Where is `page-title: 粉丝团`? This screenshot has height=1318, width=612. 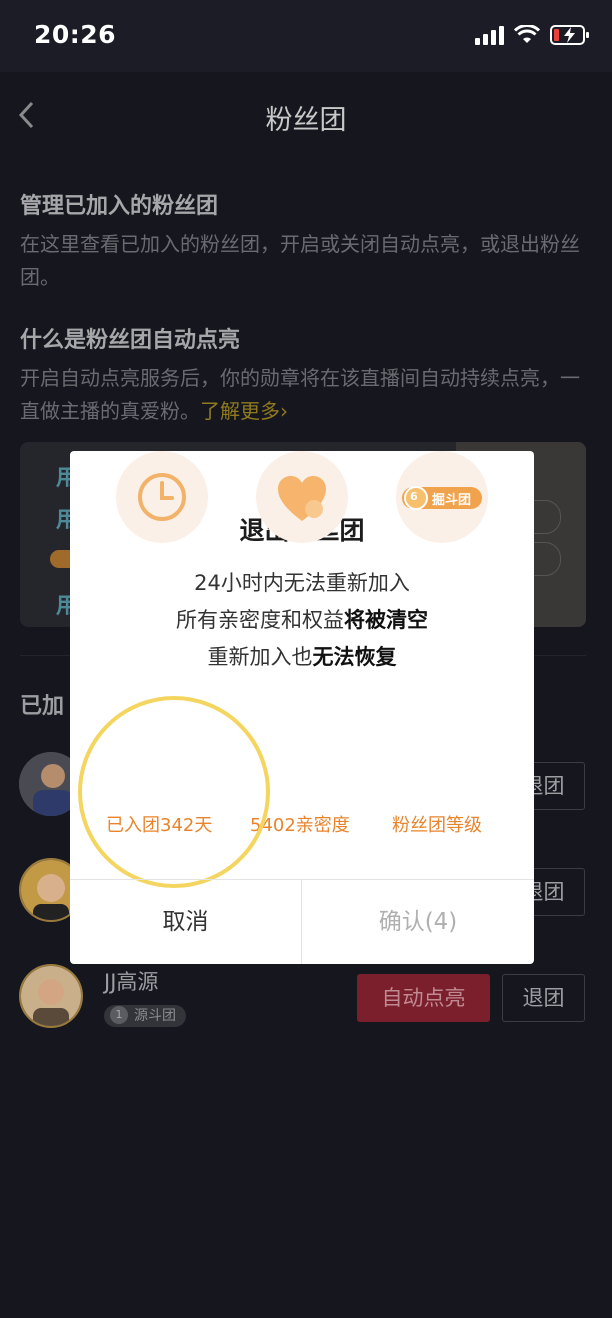 page-title: 粉丝团 is located at coordinates (306, 120).